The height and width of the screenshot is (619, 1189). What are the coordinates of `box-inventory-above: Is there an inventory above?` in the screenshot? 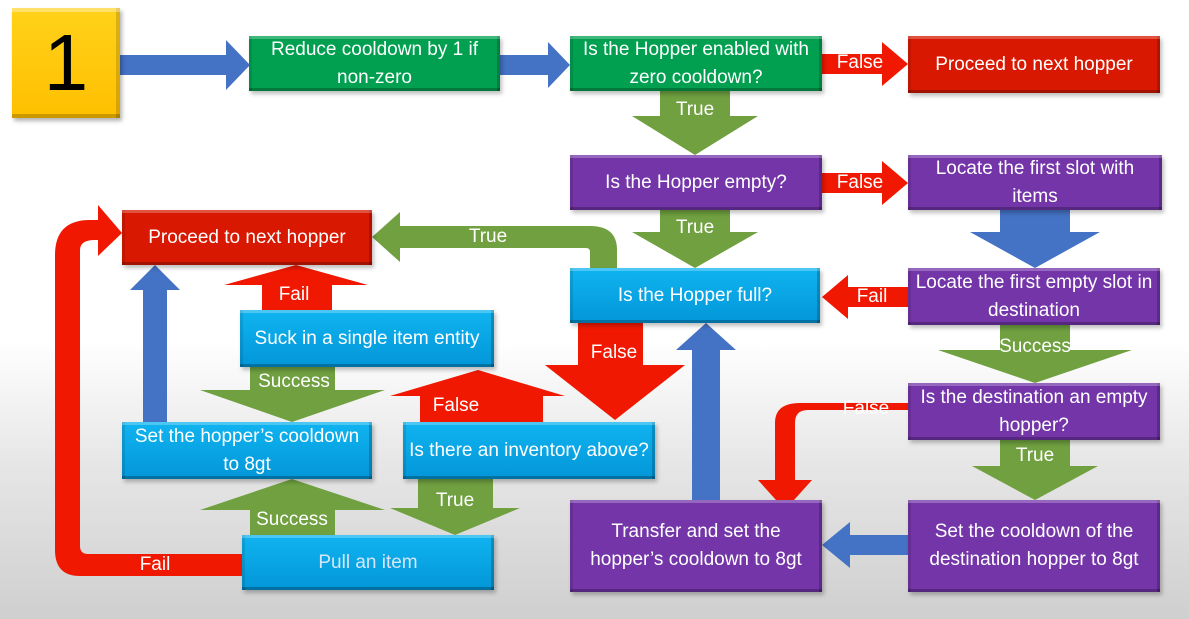 It's located at (529, 450).